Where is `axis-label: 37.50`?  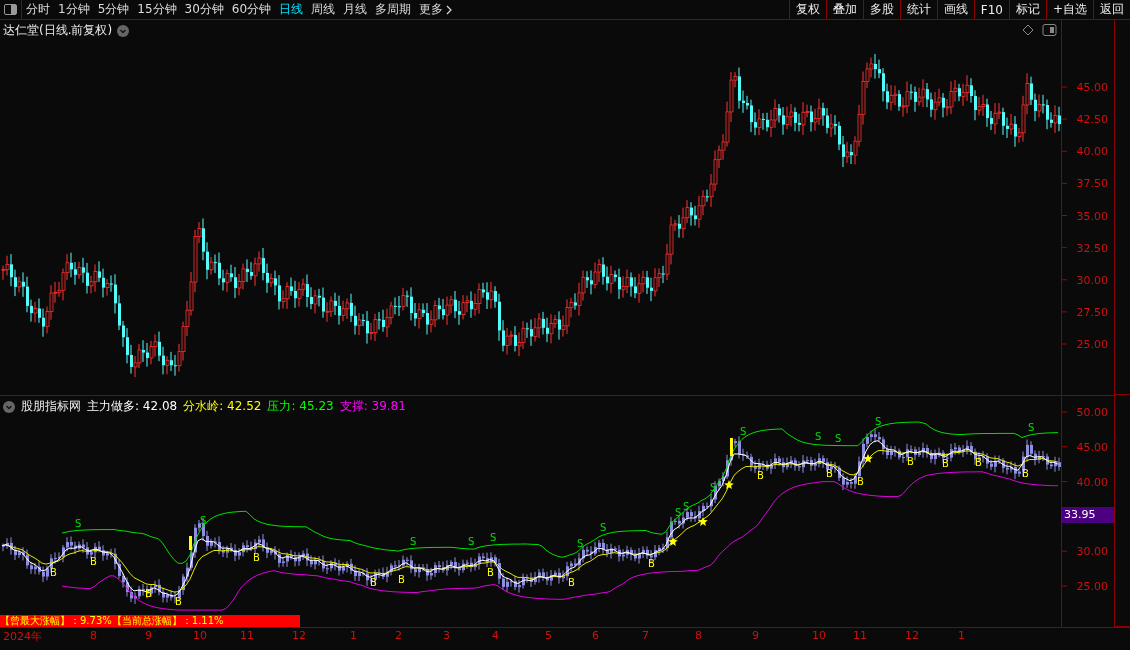
axis-label: 37.50 is located at coordinates (1092, 184).